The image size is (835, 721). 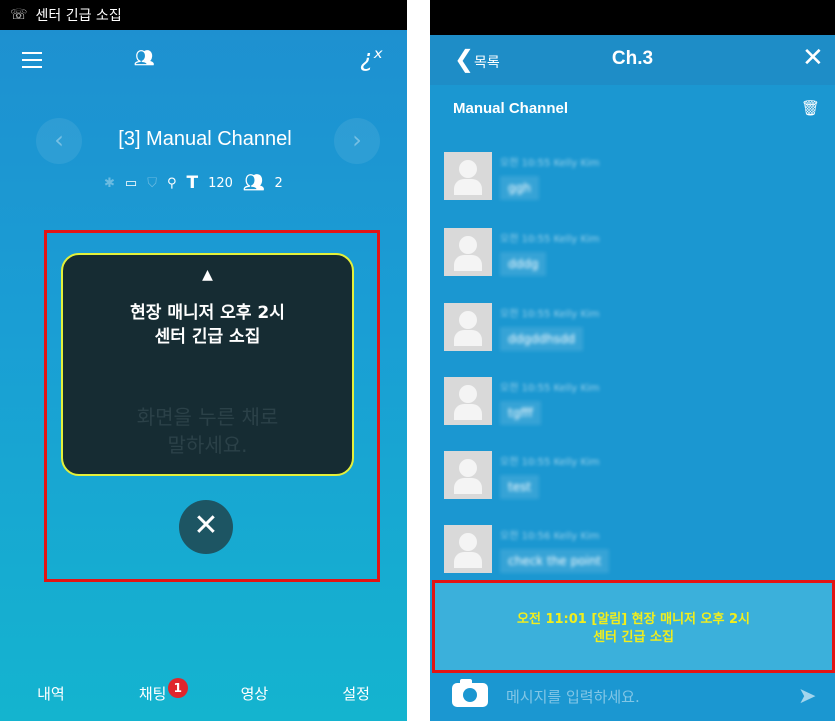 What do you see at coordinates (59, 141) in the screenshot?
I see `prev-channel-button: ‹` at bounding box center [59, 141].